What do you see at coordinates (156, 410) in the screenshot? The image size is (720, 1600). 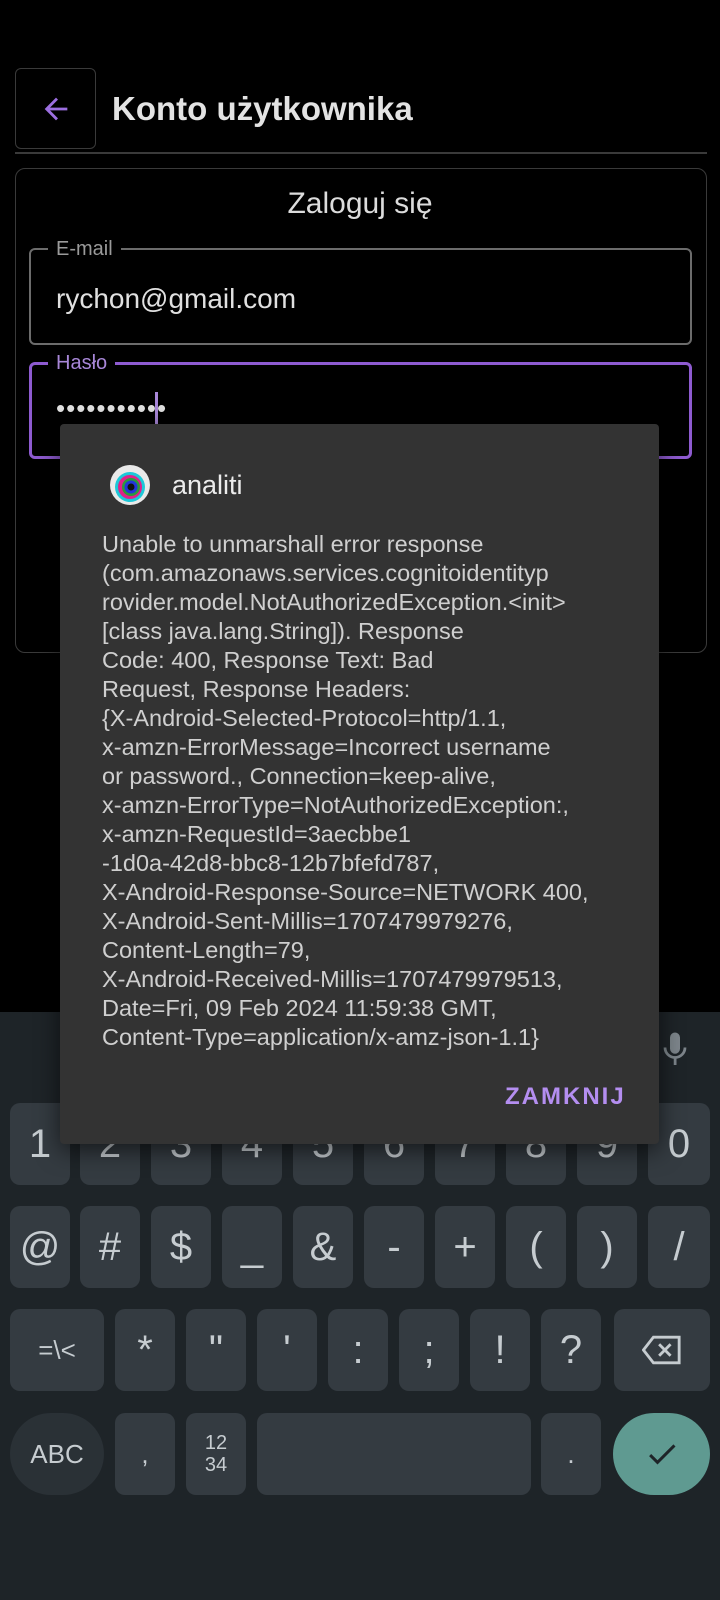 I see `text-caret` at bounding box center [156, 410].